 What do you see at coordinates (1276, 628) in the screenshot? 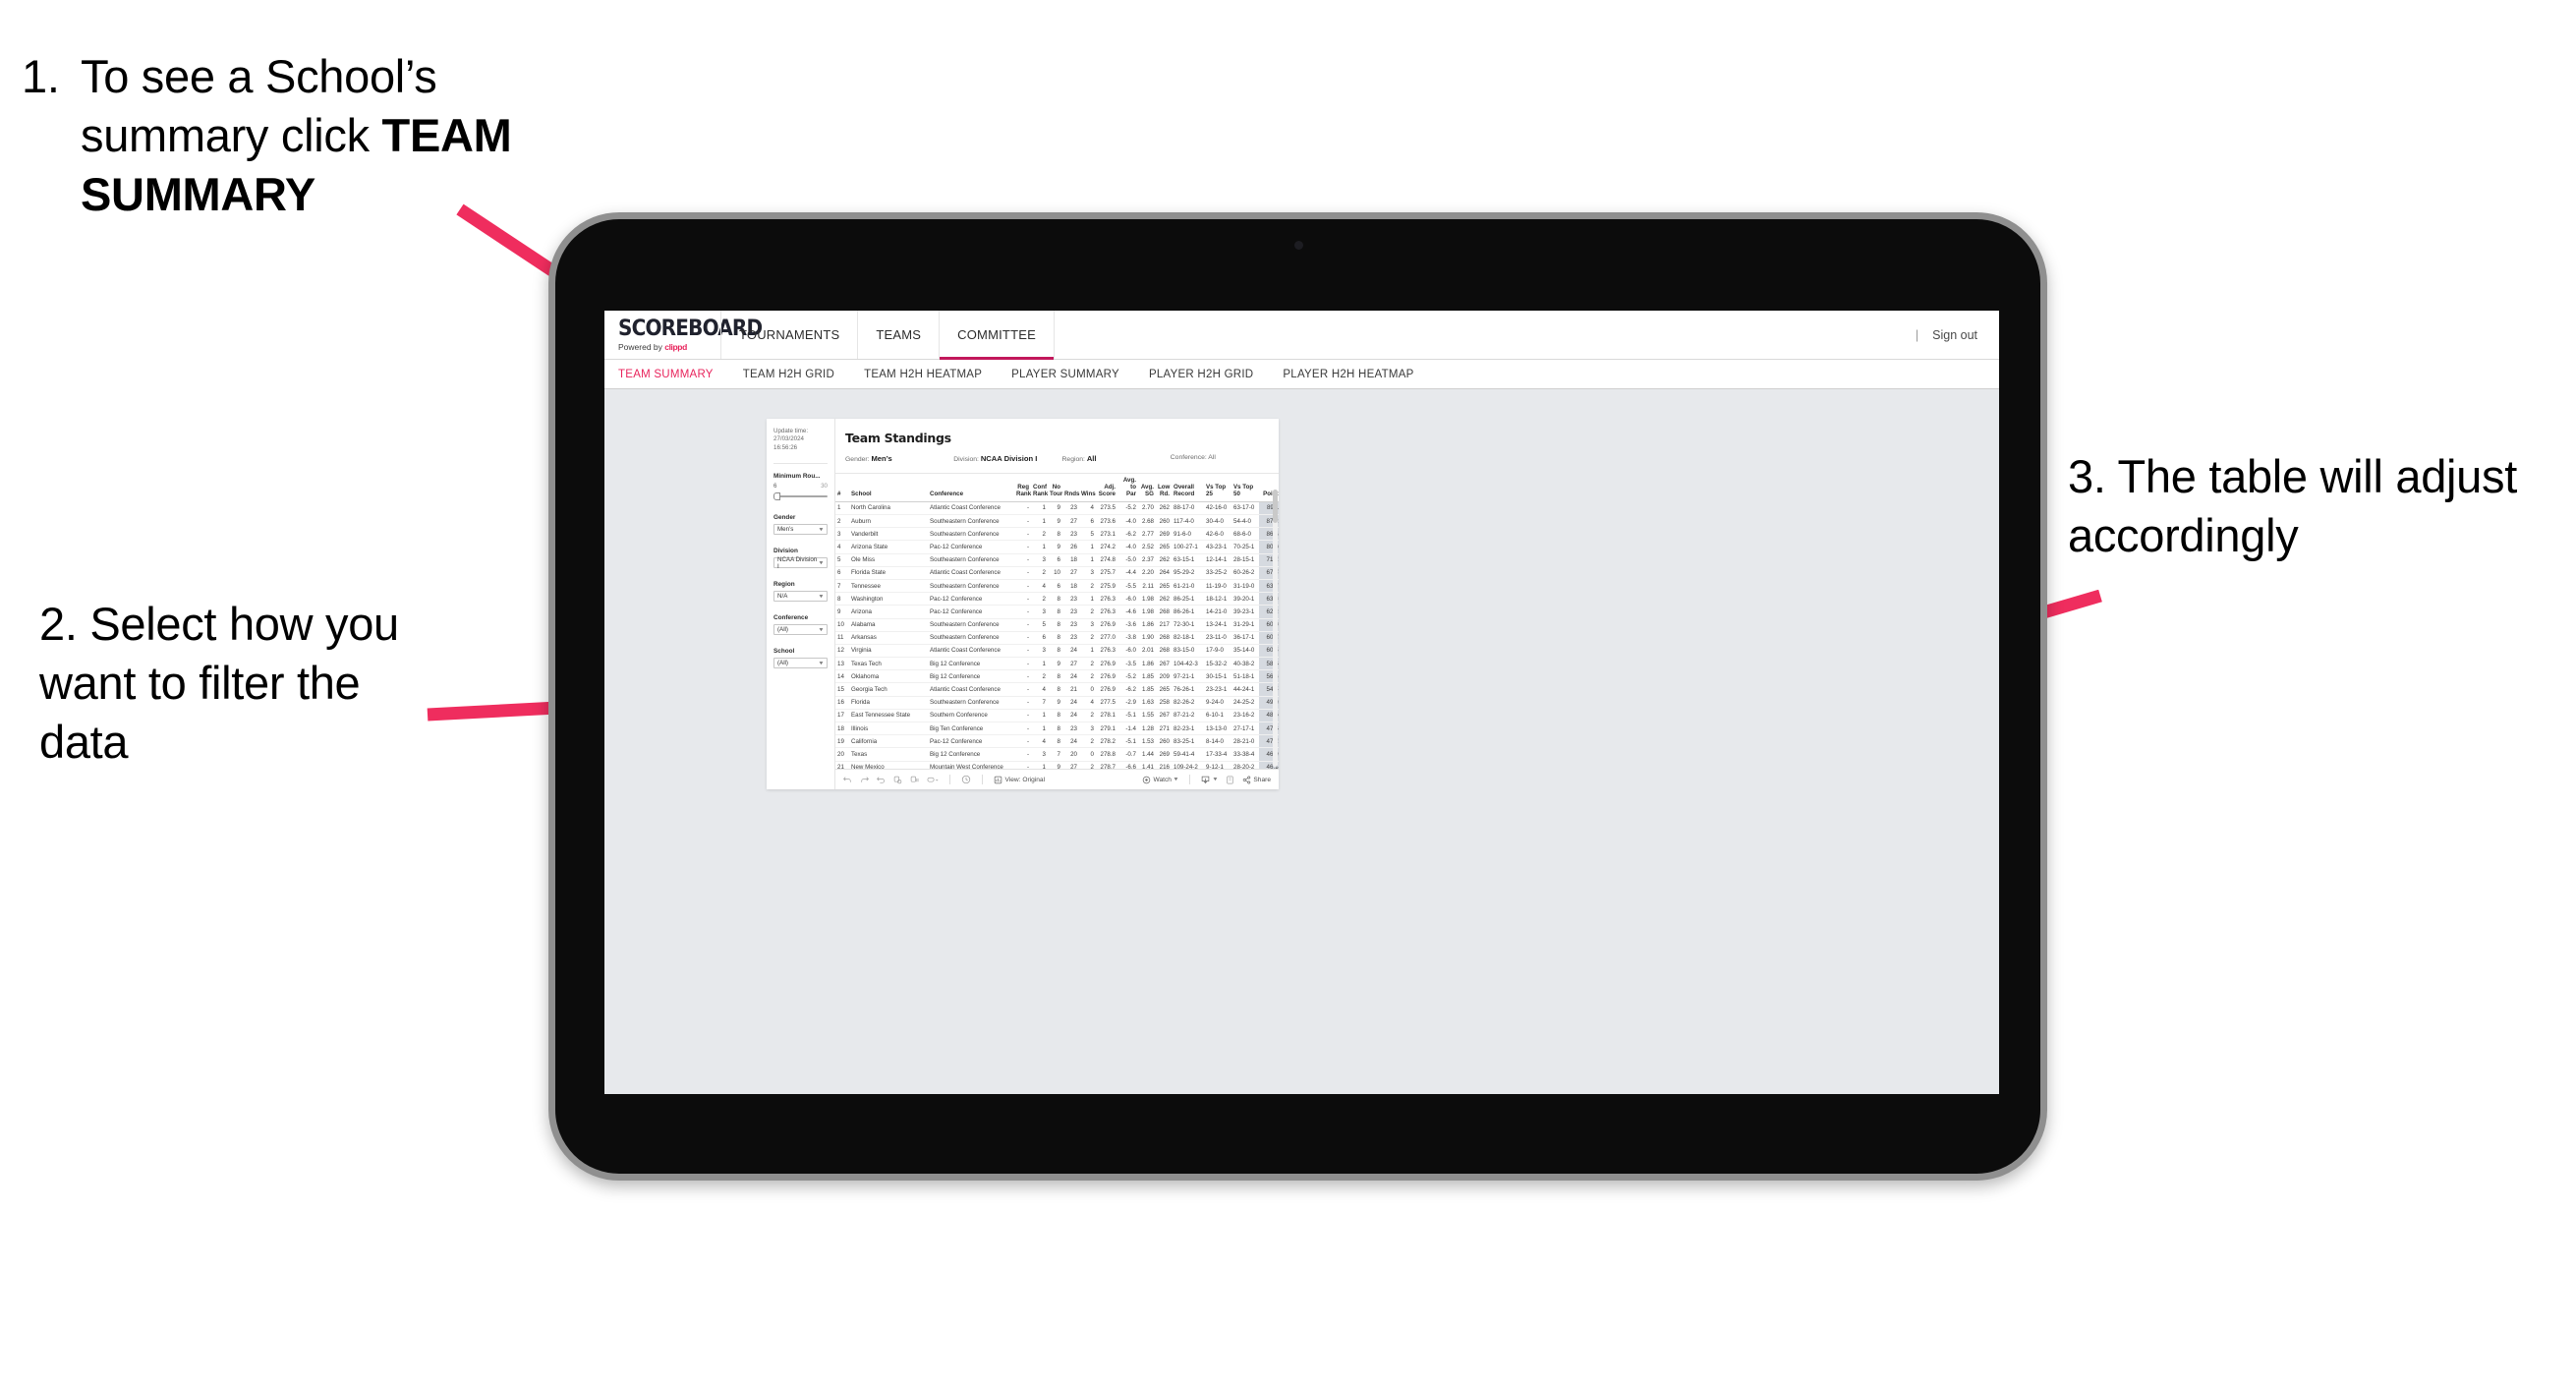
I see `table-scrollbar` at bounding box center [1276, 628].